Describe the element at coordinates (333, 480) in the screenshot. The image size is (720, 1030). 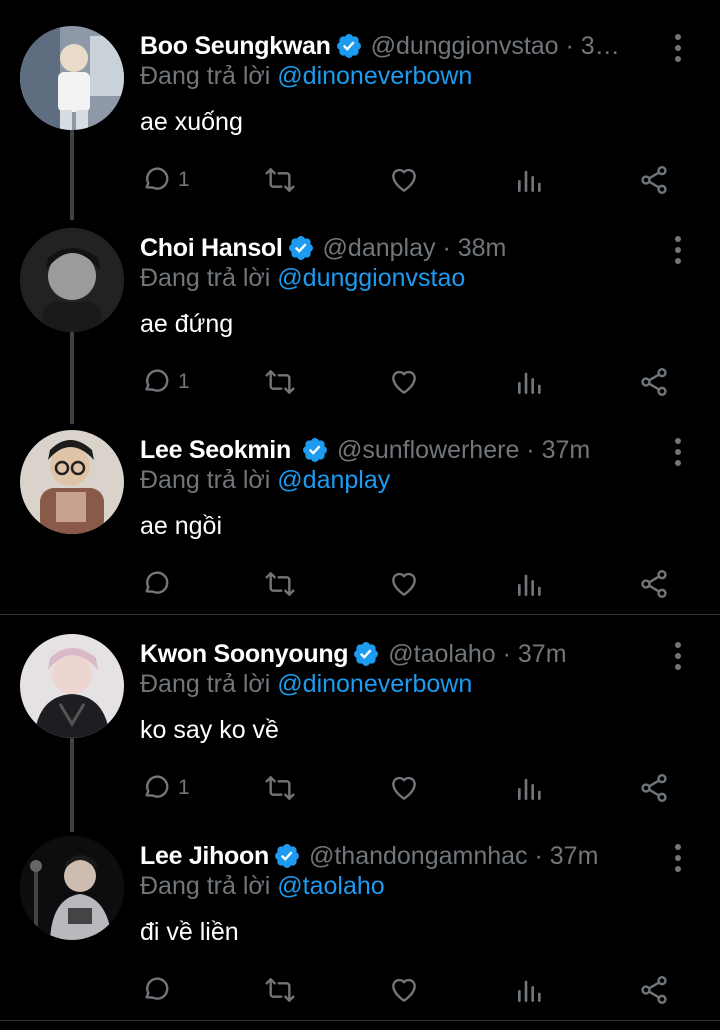
I see `mention-link: @danplay` at that location.